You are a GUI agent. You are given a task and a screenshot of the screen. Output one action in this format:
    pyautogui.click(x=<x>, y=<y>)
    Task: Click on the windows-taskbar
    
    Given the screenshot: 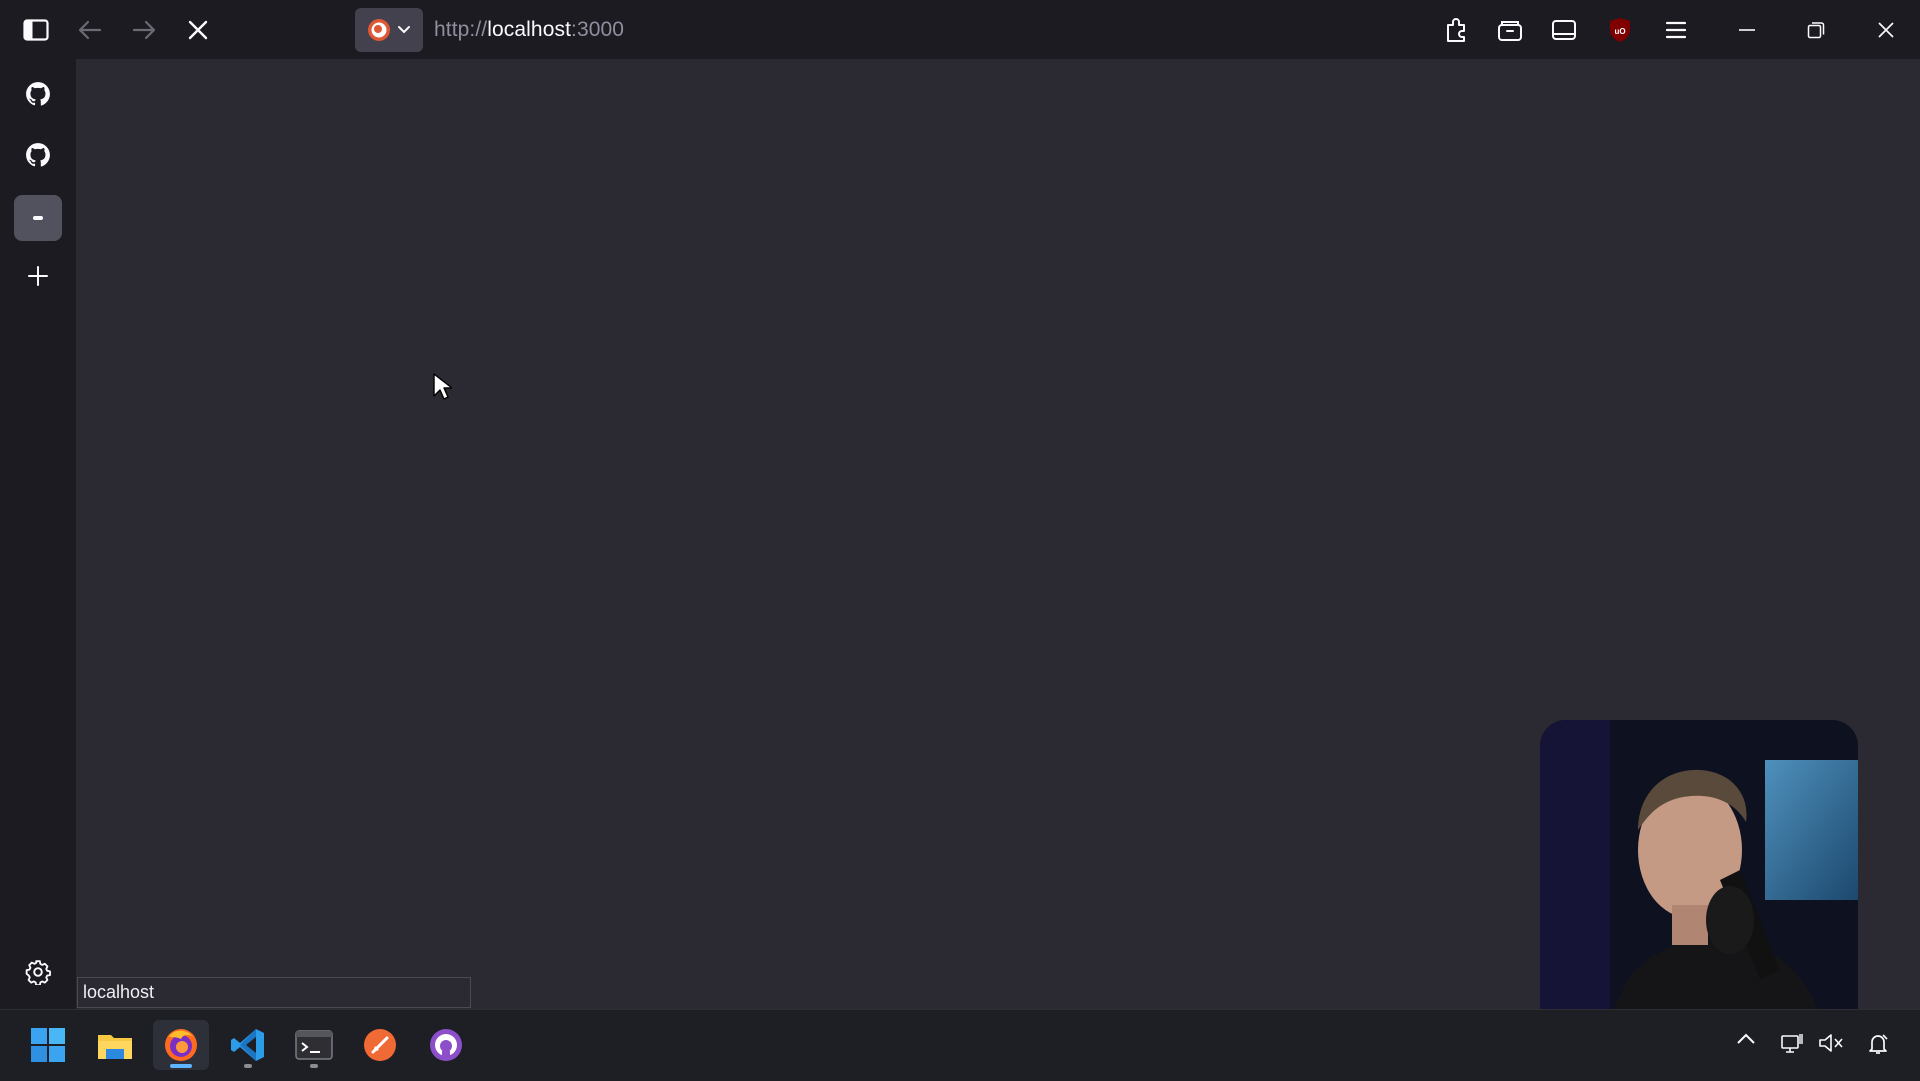 What is the action you would take?
    pyautogui.click(x=960, y=1045)
    